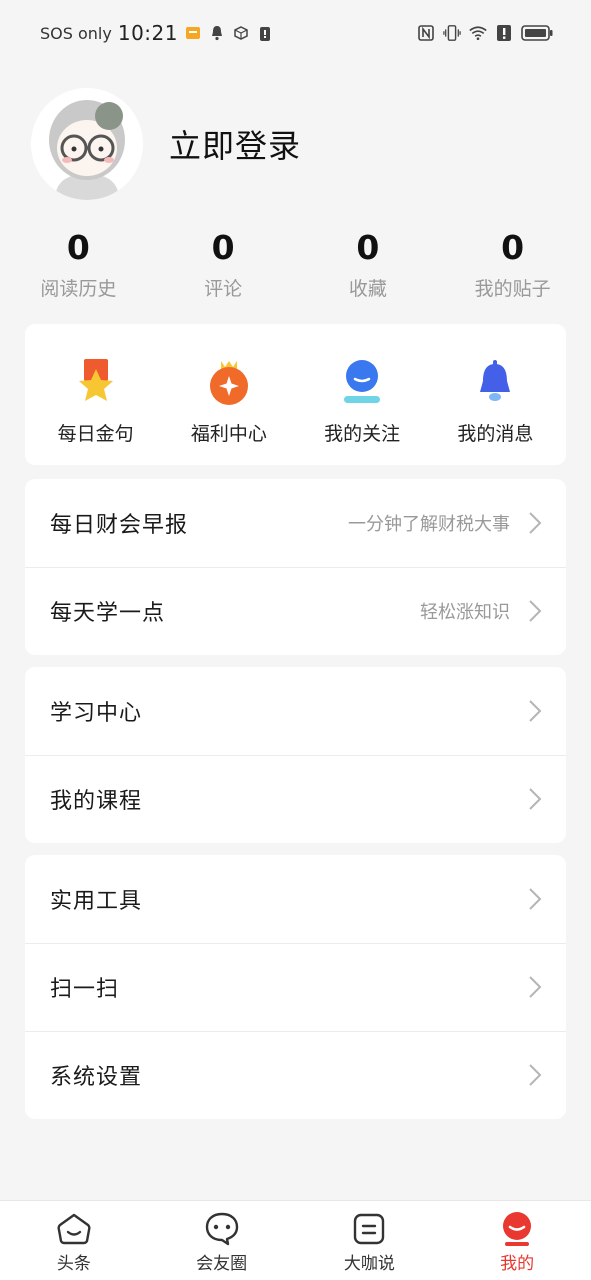 The image size is (591, 1280). Describe the element at coordinates (96, 801) in the screenshot. I see `row-label: 我的课程` at that location.